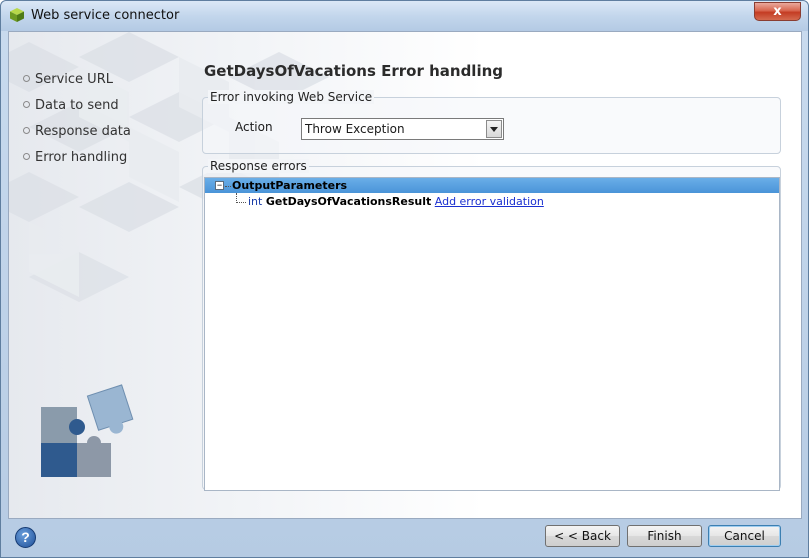  Describe the element at coordinates (255, 201) in the screenshot. I see `param-type: int` at that location.